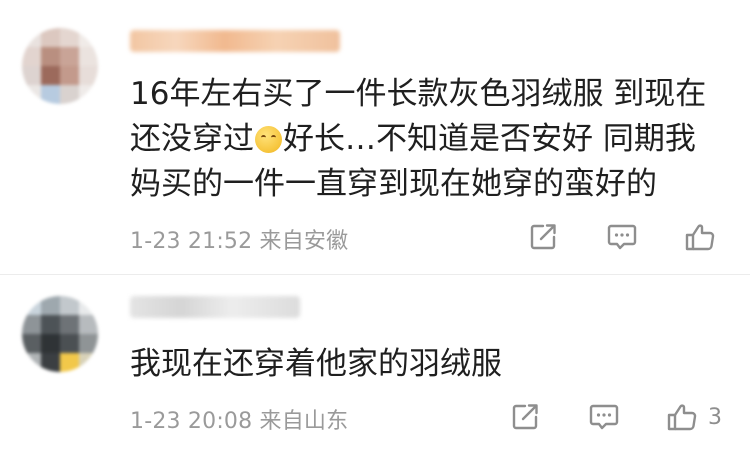  Describe the element at coordinates (715, 417) in the screenshot. I see `like-count: 3` at that location.